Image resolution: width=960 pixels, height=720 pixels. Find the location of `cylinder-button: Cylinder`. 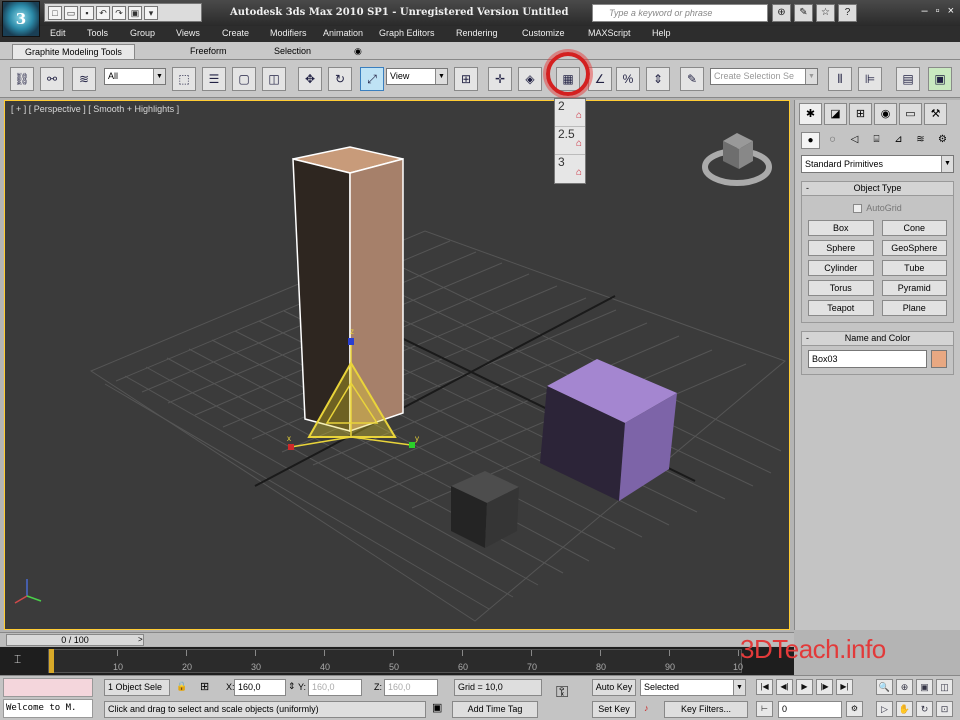

cylinder-button: Cylinder is located at coordinates (841, 268).